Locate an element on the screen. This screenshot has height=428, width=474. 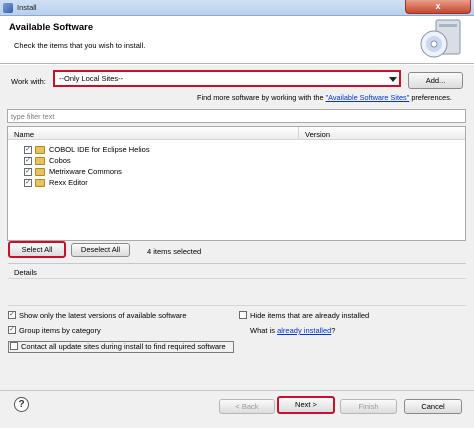
tree-header: Name Version is located at coordinates (236, 133).